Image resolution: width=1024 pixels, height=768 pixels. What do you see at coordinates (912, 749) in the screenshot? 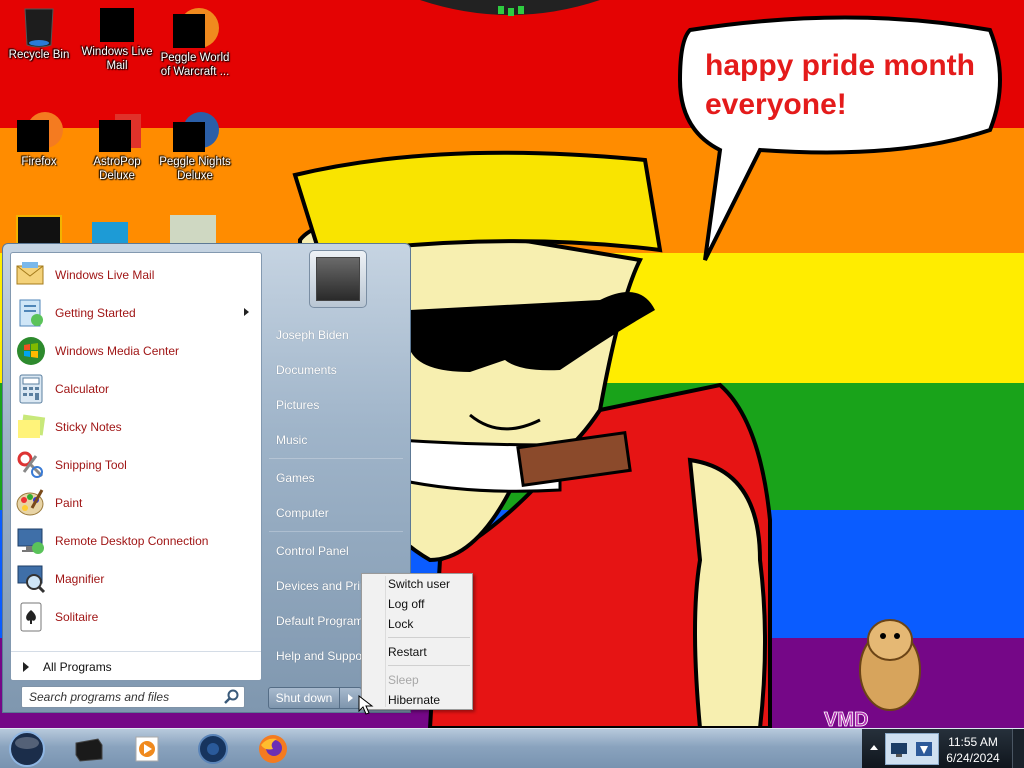
I see `tray-icons` at bounding box center [912, 749].